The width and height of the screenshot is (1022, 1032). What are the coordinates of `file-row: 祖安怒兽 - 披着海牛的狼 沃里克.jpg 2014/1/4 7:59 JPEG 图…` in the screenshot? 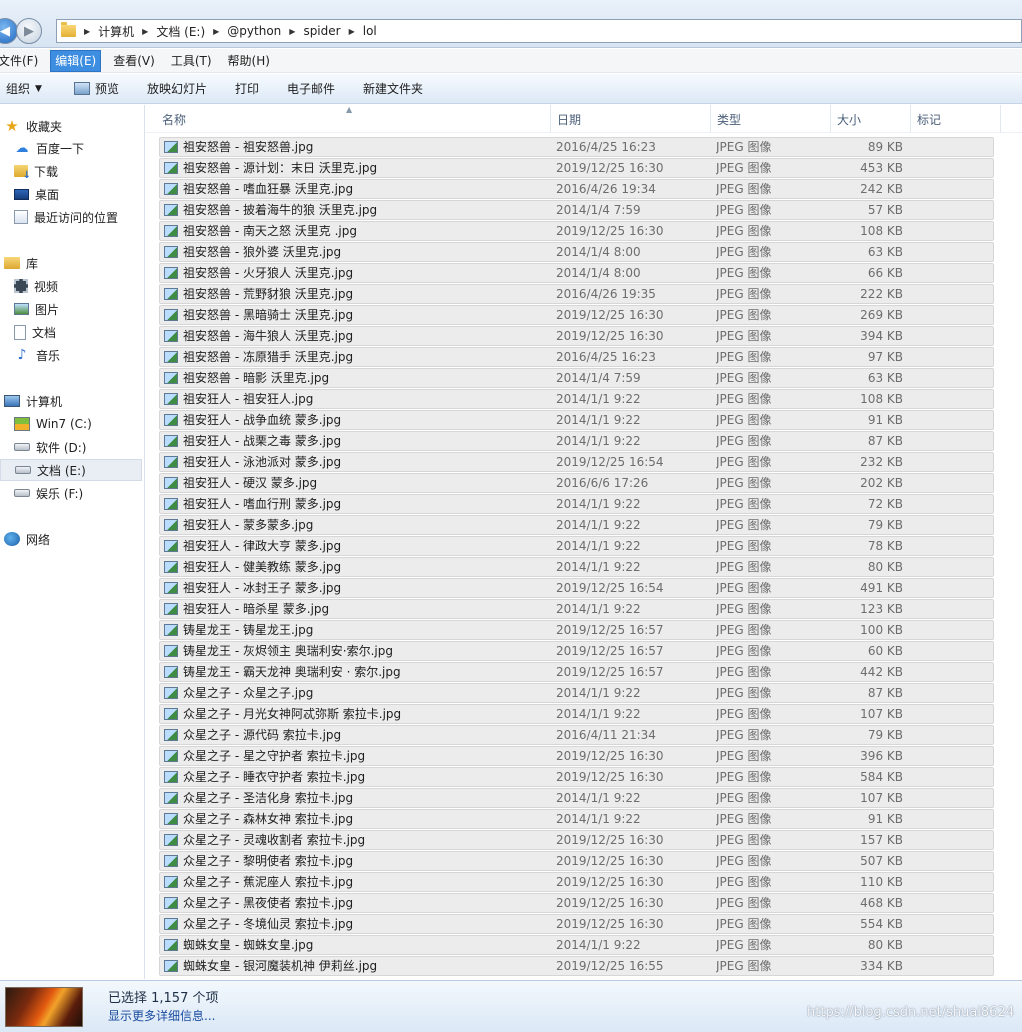 It's located at (576, 210).